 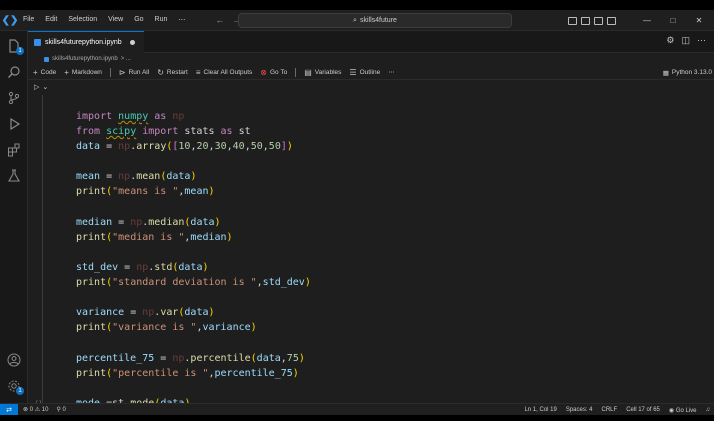 What do you see at coordinates (91, 132) in the screenshot?
I see `code-token: from` at bounding box center [91, 132].